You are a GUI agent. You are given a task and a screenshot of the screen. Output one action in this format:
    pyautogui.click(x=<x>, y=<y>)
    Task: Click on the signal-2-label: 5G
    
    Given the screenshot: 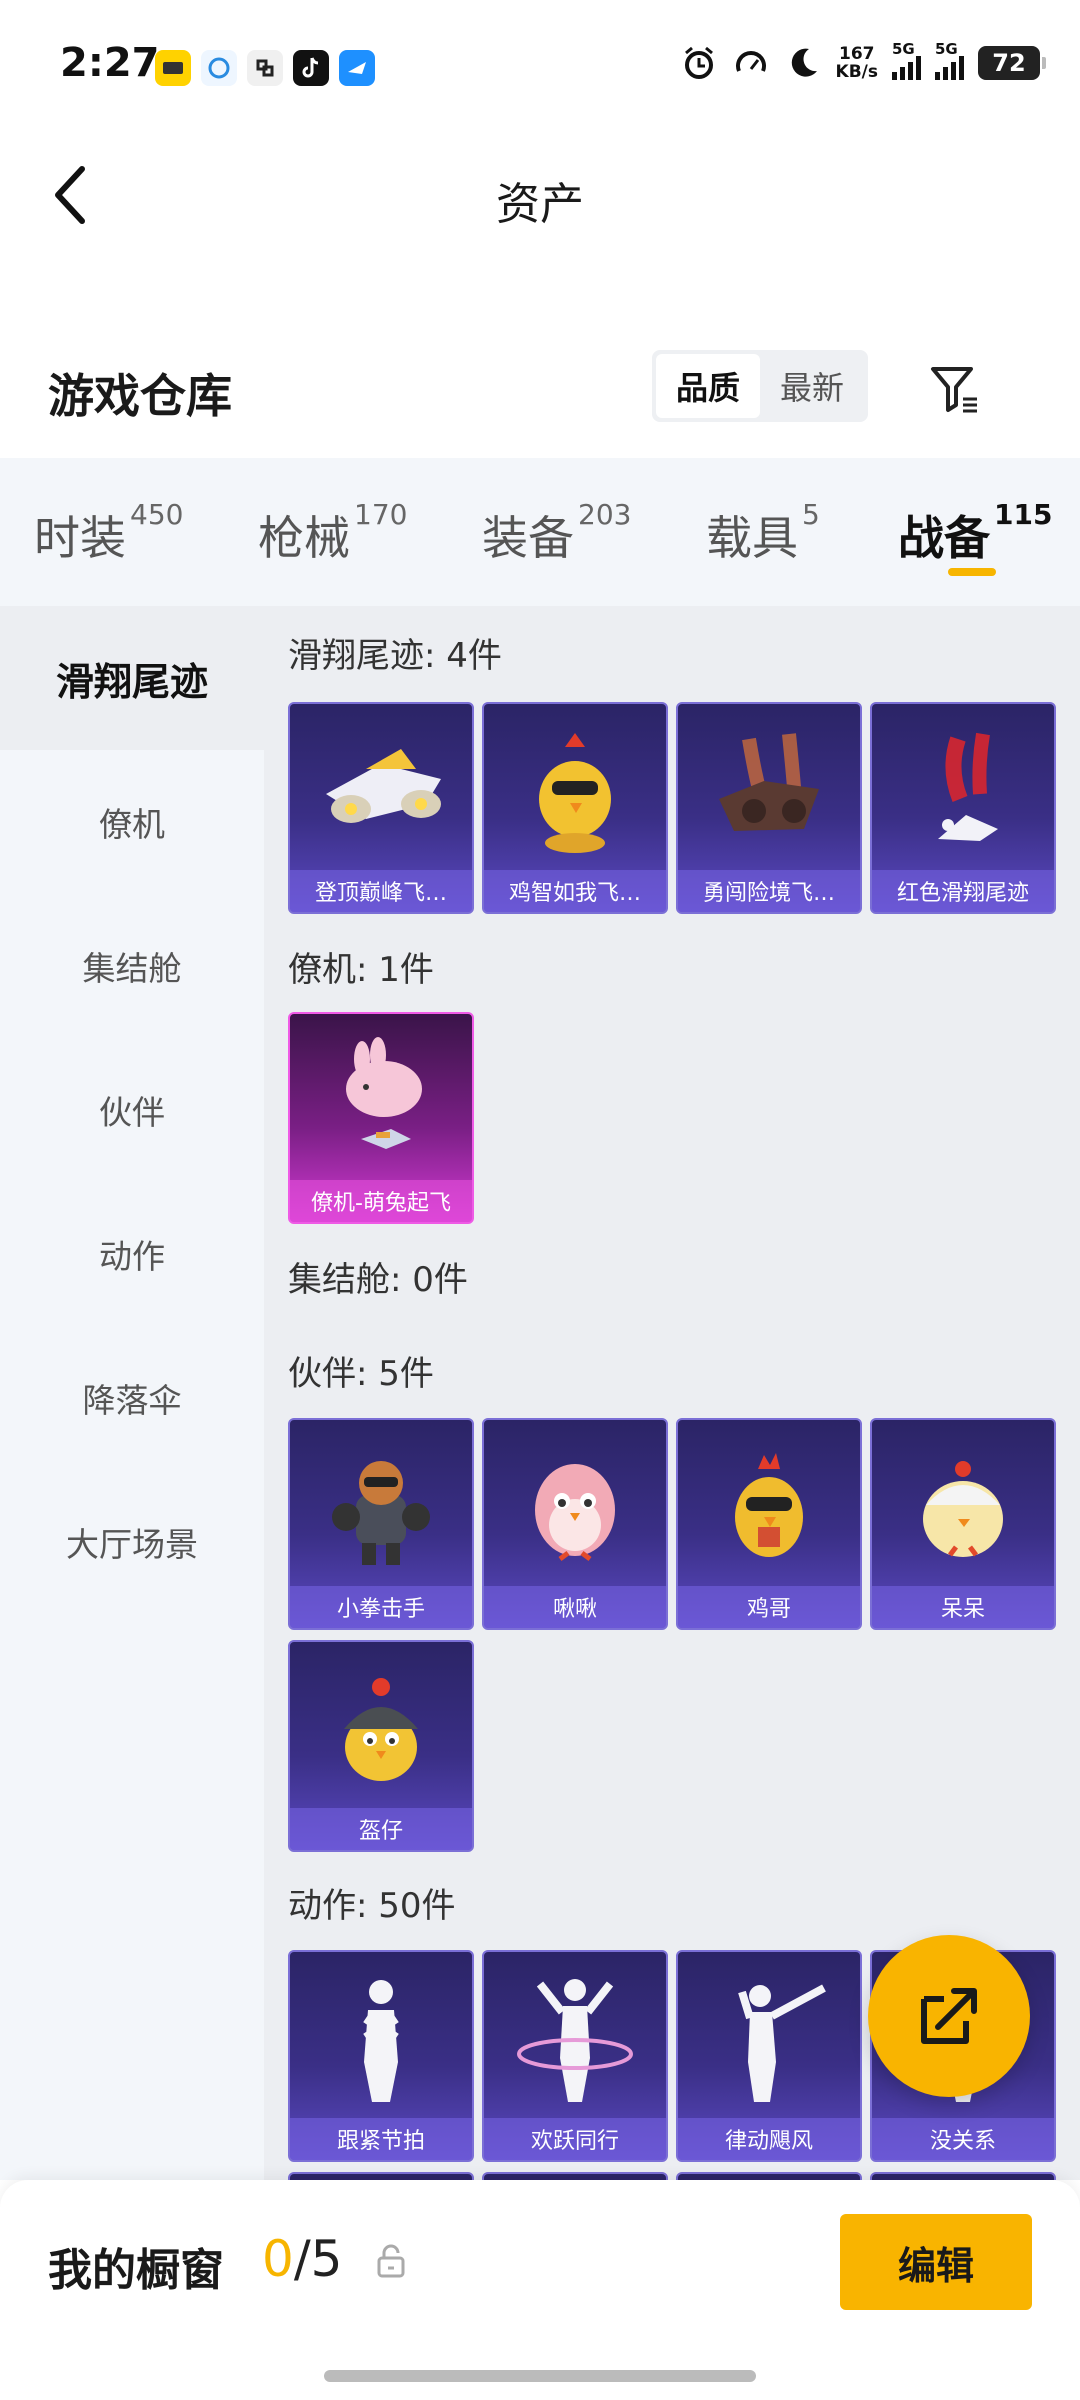 What is the action you would take?
    pyautogui.click(x=946, y=49)
    